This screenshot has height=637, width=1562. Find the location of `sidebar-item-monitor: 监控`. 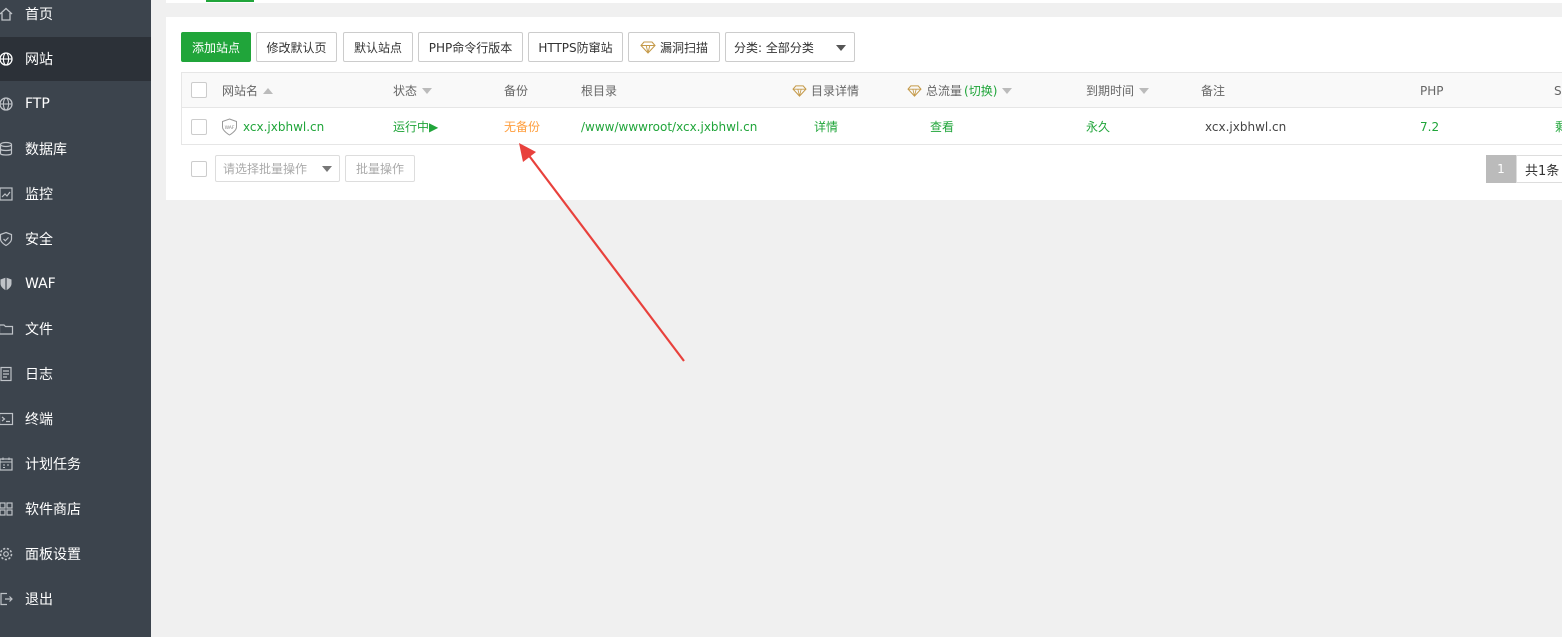

sidebar-item-monitor: 监控 is located at coordinates (75, 194).